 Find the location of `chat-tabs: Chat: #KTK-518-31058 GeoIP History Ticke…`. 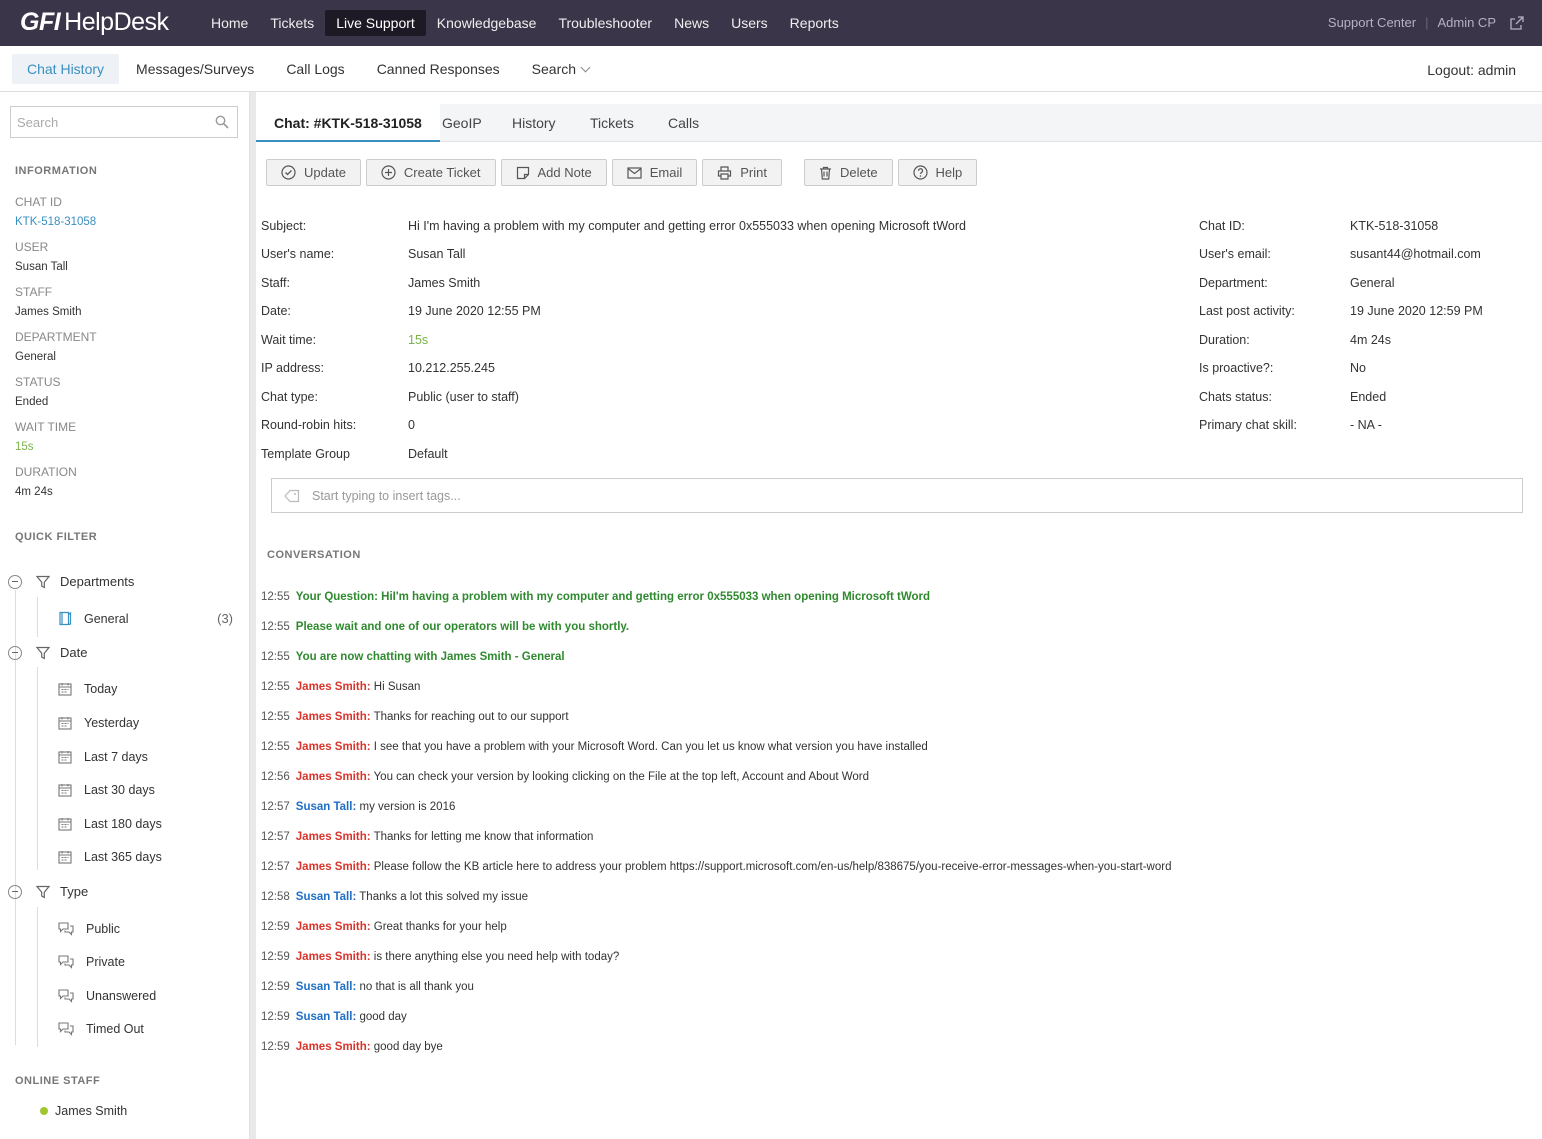

chat-tabs: Chat: #KTK-518-31058 GeoIP History Ticke… is located at coordinates (899, 123).